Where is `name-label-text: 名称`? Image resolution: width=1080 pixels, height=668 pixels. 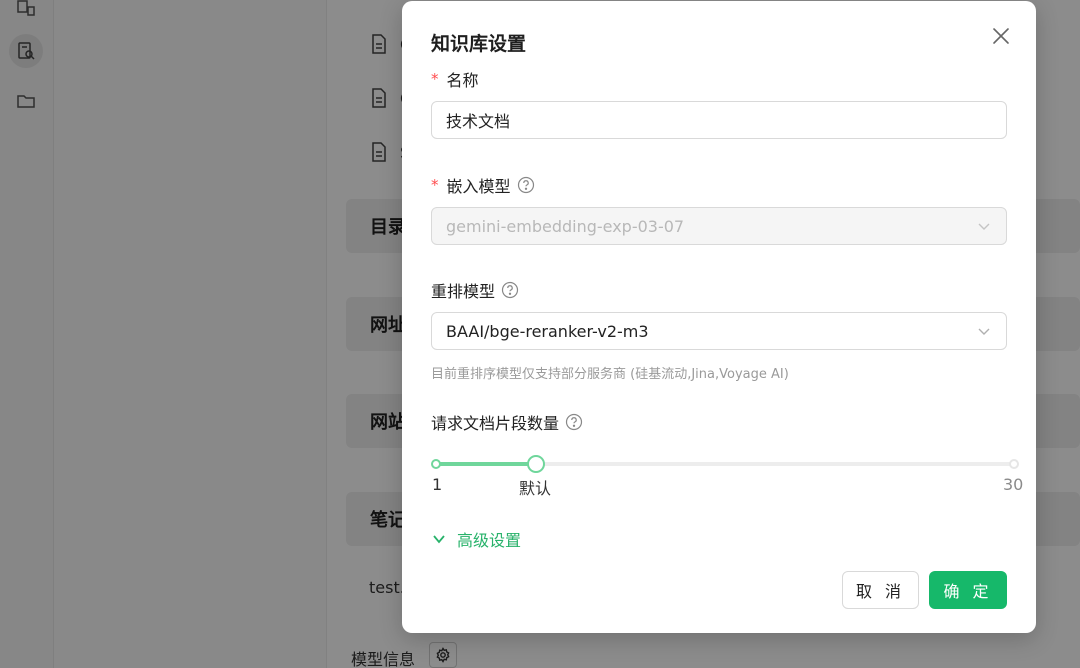
name-label-text: 名称 is located at coordinates (462, 80).